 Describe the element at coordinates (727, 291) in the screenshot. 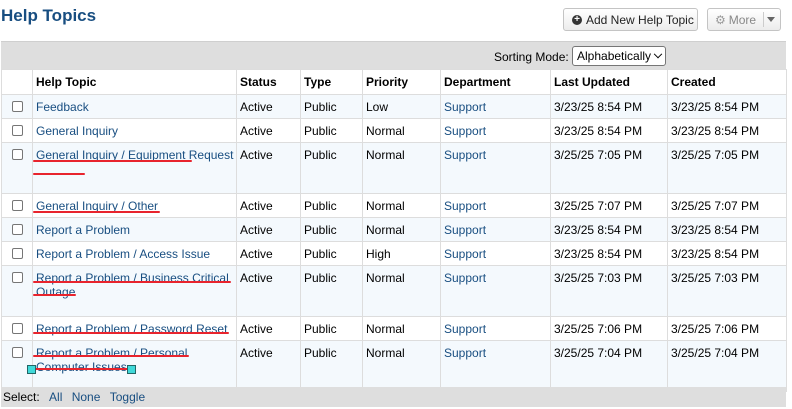

I see `created-cell: 3/25/25 7:03 PM` at that location.